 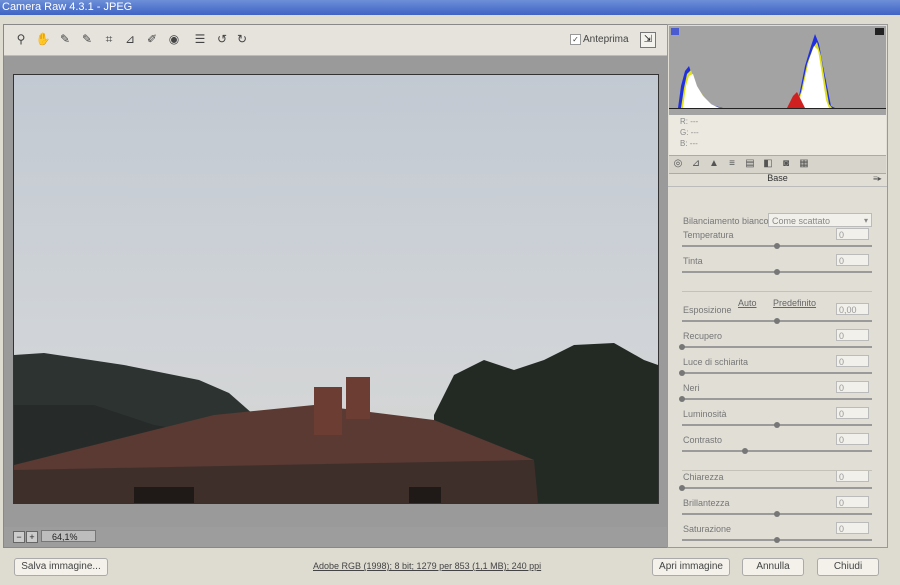 What do you see at coordinates (87, 39) in the screenshot?
I see `color-sampler-tool-icon: ✎` at bounding box center [87, 39].